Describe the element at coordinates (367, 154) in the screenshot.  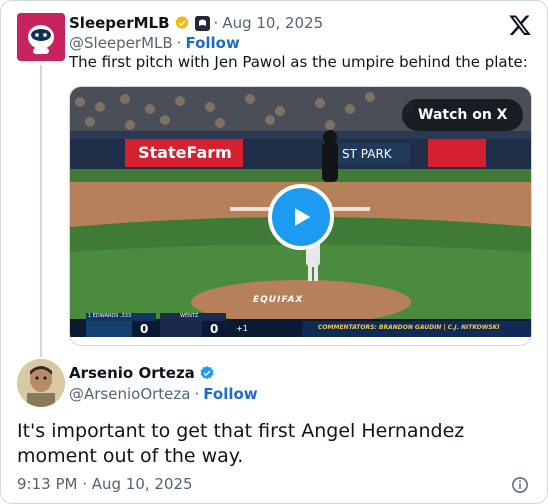
I see `banner-park: ST PARK` at that location.